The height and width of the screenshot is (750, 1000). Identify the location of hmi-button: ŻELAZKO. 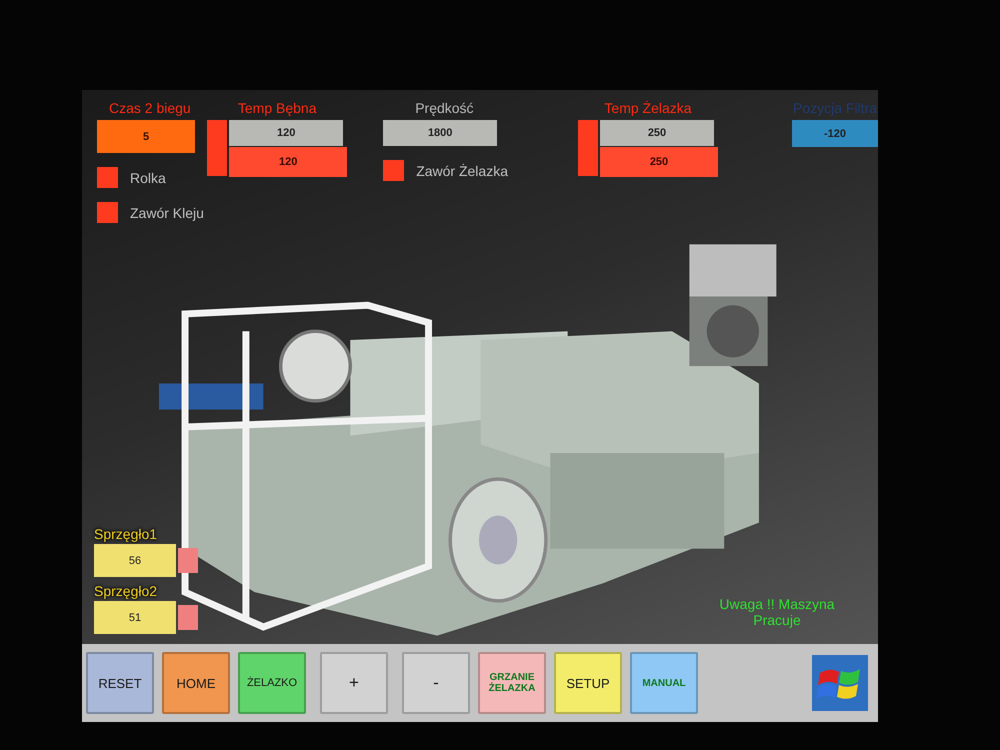
(272, 683).